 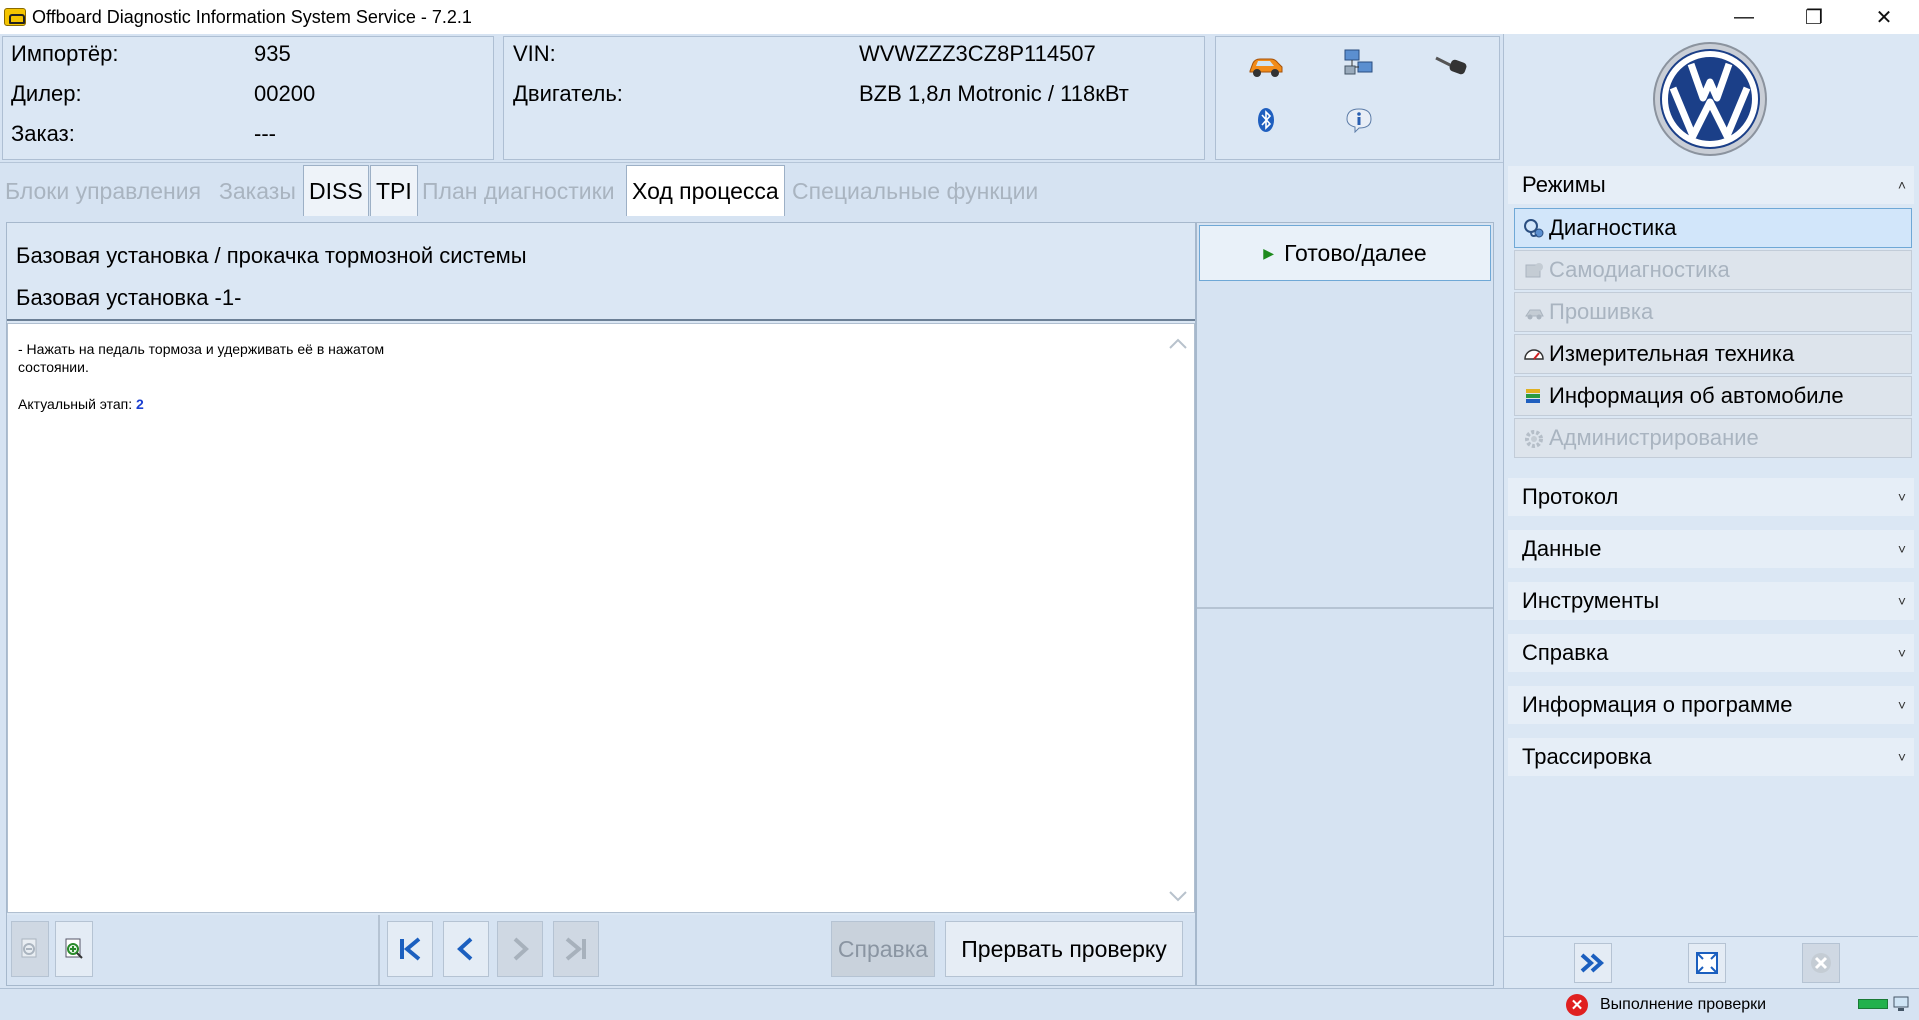 What do you see at coordinates (1713, 312) in the screenshot?
I see `mode-flashing: Прошивка` at bounding box center [1713, 312].